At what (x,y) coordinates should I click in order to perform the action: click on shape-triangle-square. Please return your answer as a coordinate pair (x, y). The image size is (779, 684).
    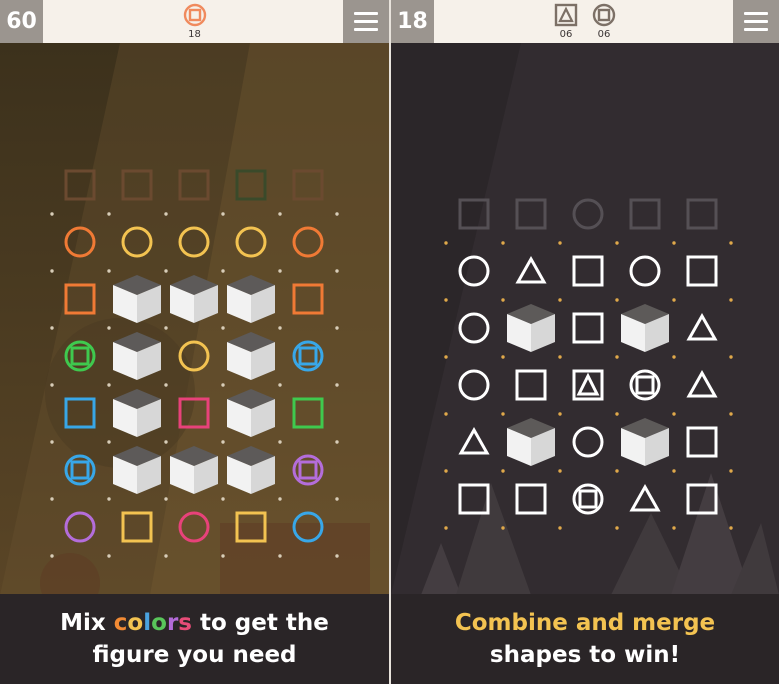
    Looking at the image, I should click on (588, 385).